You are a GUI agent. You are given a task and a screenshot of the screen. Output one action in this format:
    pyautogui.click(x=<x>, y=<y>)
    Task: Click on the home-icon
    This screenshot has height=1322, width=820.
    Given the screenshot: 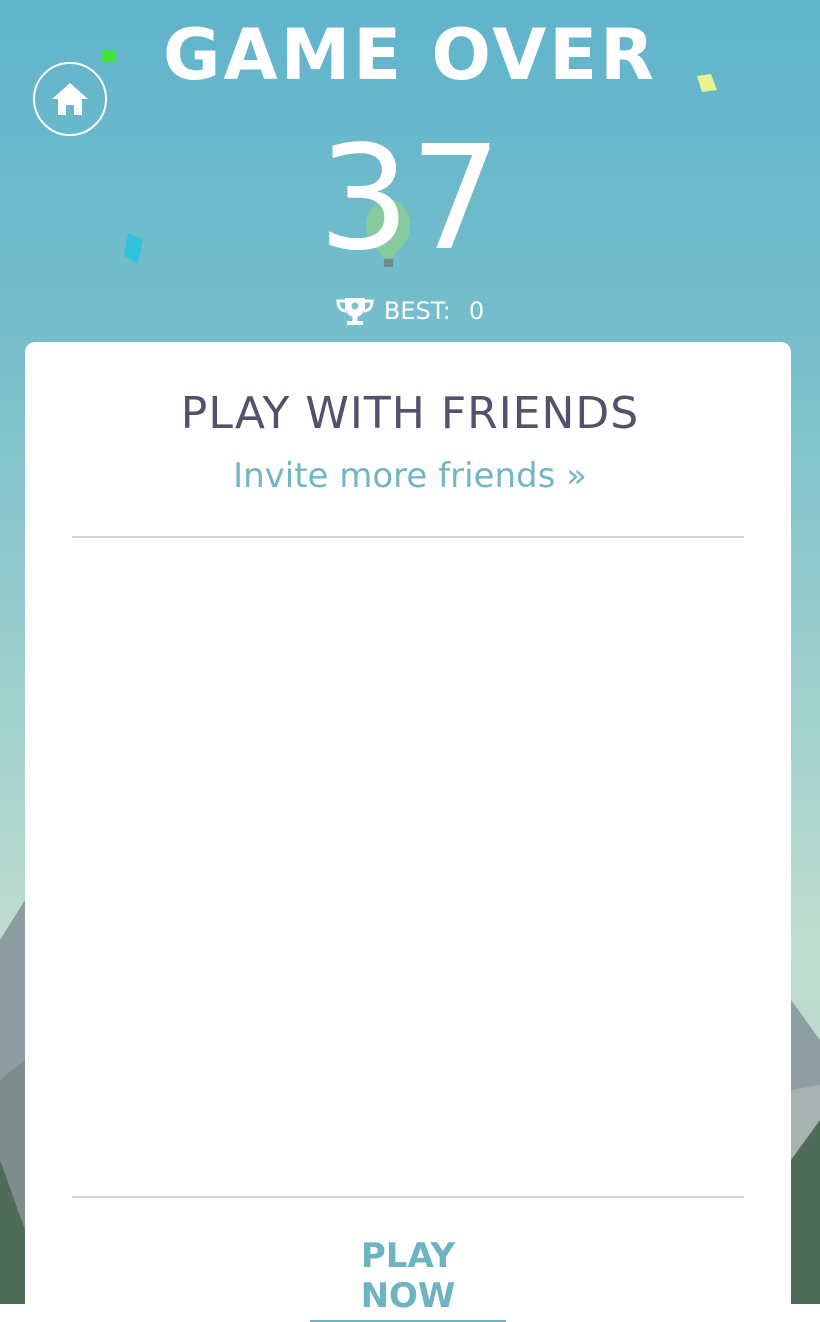 What is the action you would take?
    pyautogui.click(x=70, y=99)
    